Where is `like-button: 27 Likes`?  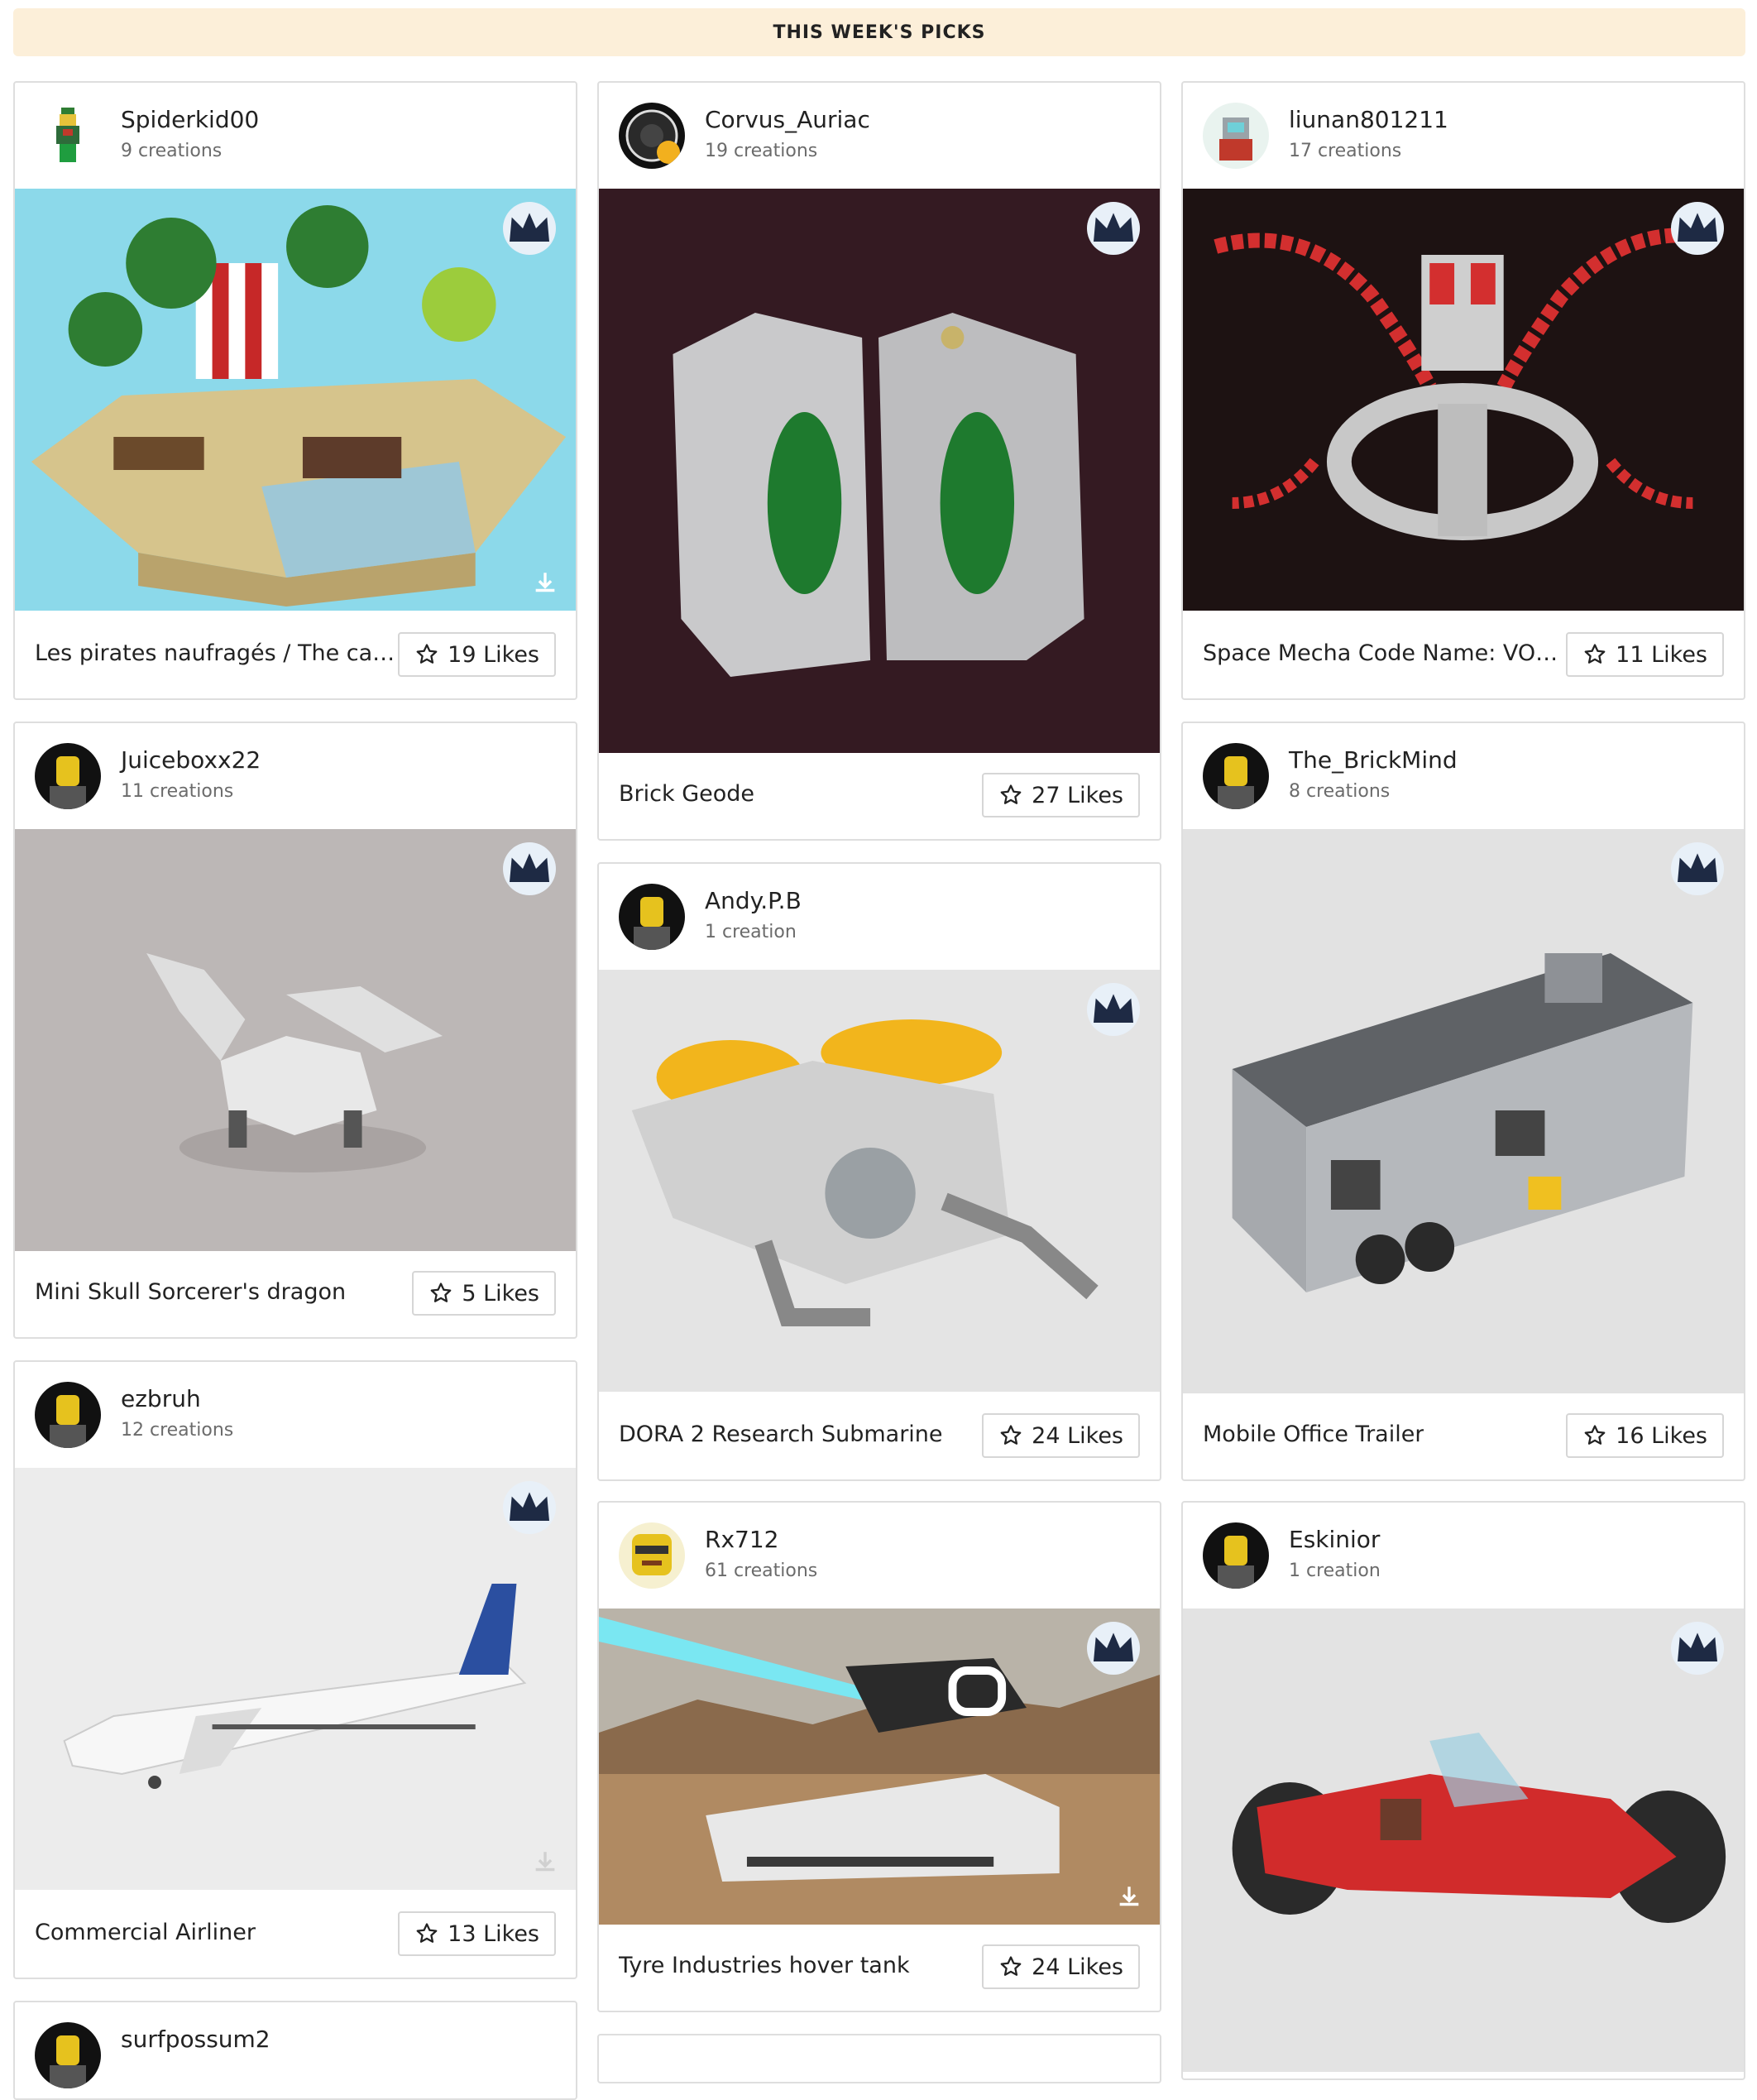
like-button: 27 Likes is located at coordinates (1061, 795).